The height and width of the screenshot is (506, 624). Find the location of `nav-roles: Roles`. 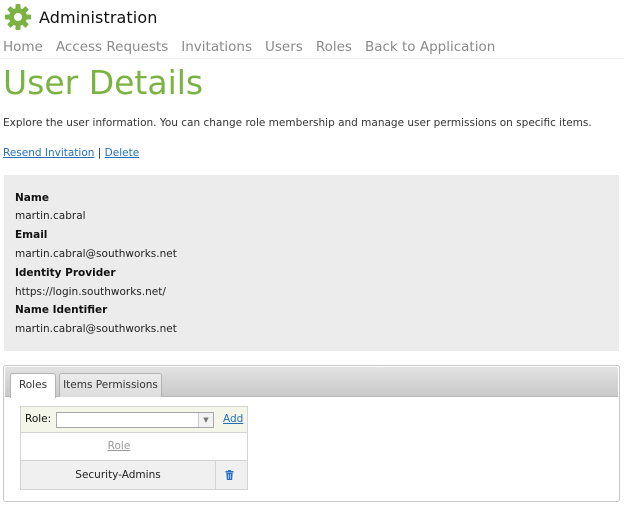

nav-roles: Roles is located at coordinates (334, 47).